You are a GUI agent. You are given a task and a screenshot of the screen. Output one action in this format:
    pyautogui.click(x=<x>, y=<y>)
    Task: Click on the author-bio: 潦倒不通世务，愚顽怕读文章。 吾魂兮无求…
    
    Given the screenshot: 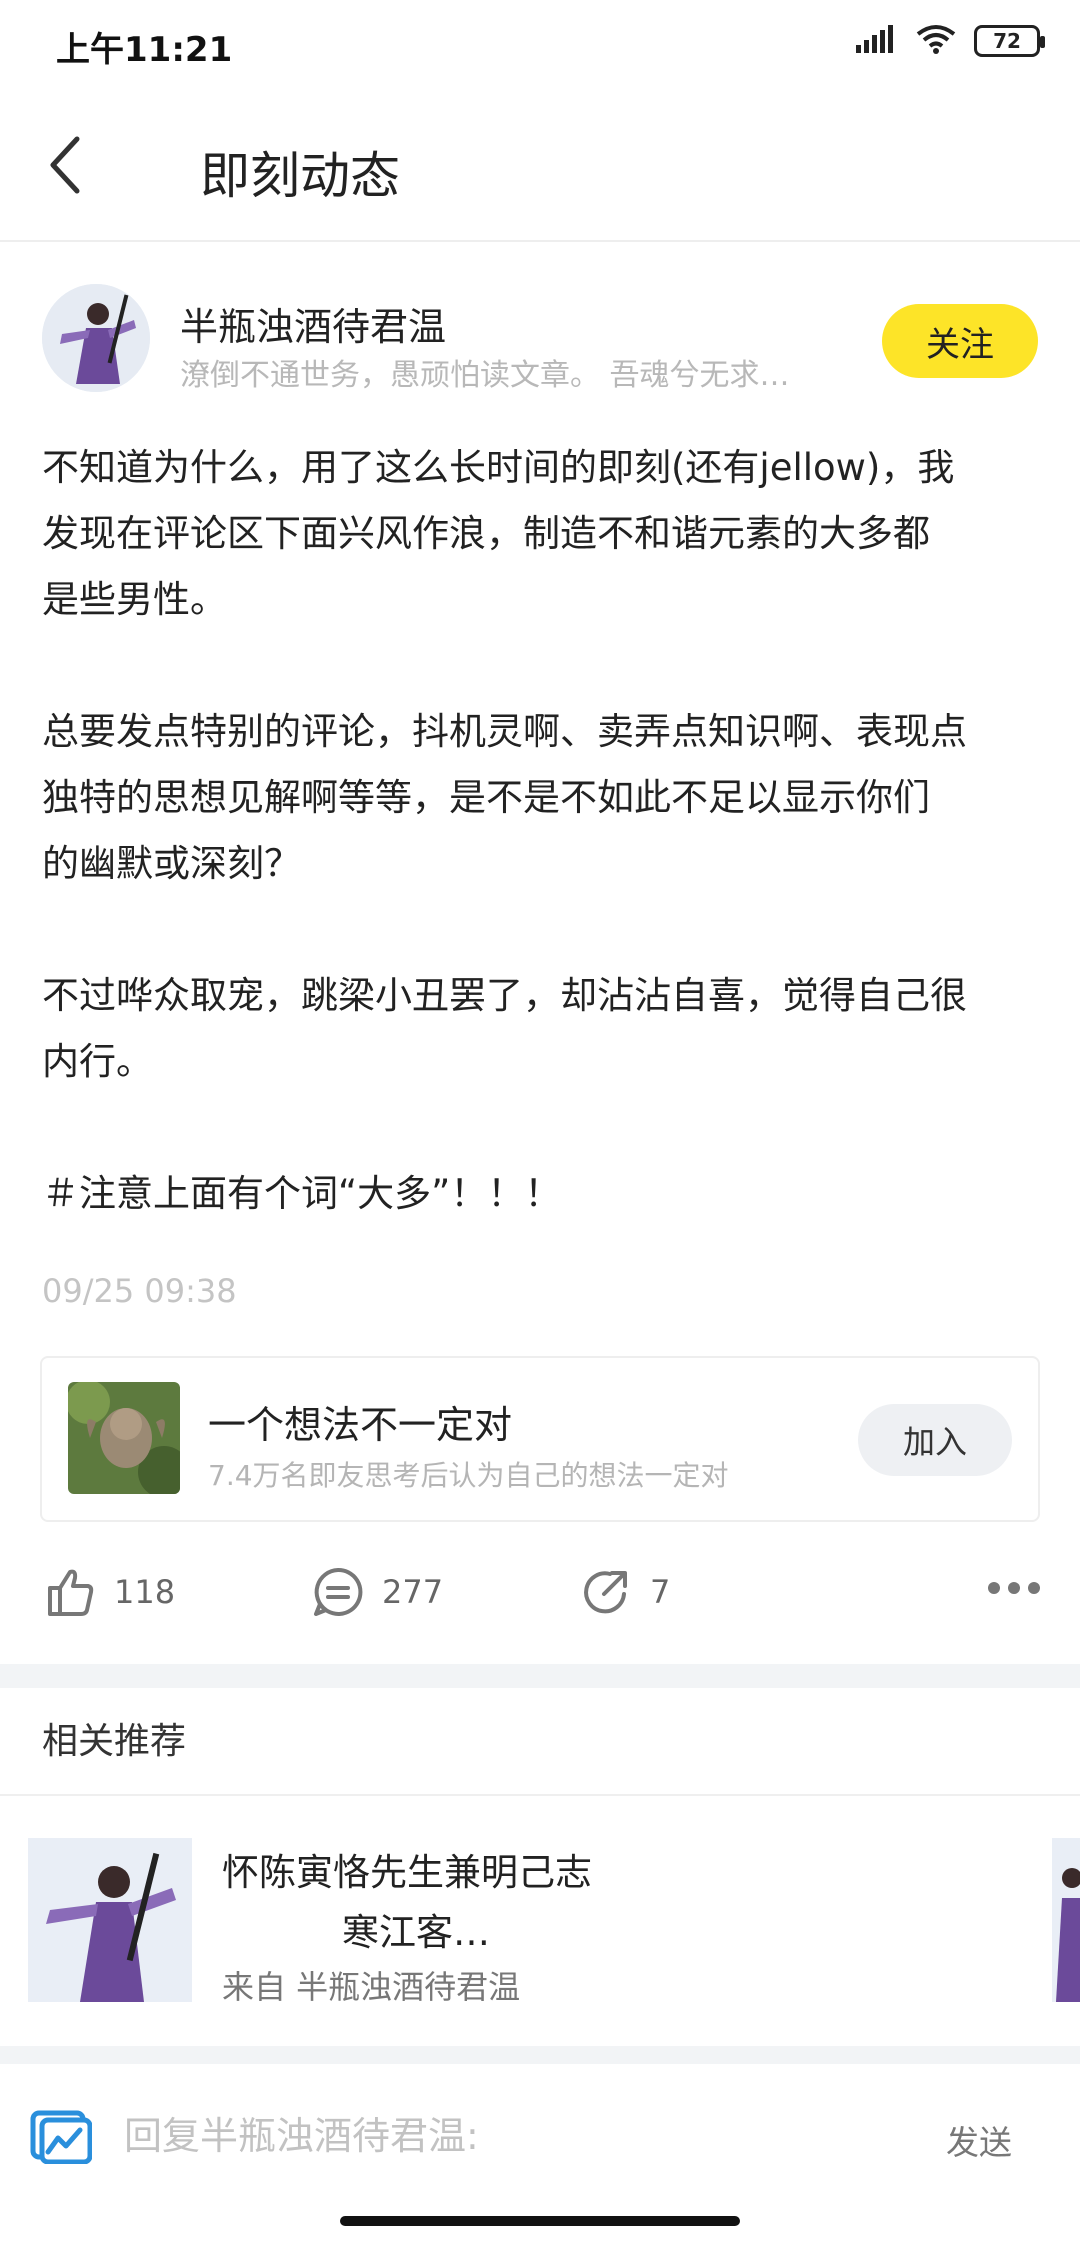 What is the action you would take?
    pyautogui.click(x=485, y=375)
    